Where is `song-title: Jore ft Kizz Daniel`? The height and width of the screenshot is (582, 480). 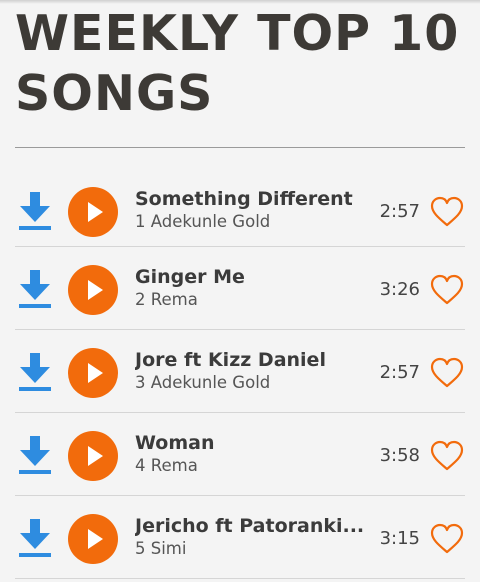
song-title: Jore ft Kizz Daniel is located at coordinates (230, 360).